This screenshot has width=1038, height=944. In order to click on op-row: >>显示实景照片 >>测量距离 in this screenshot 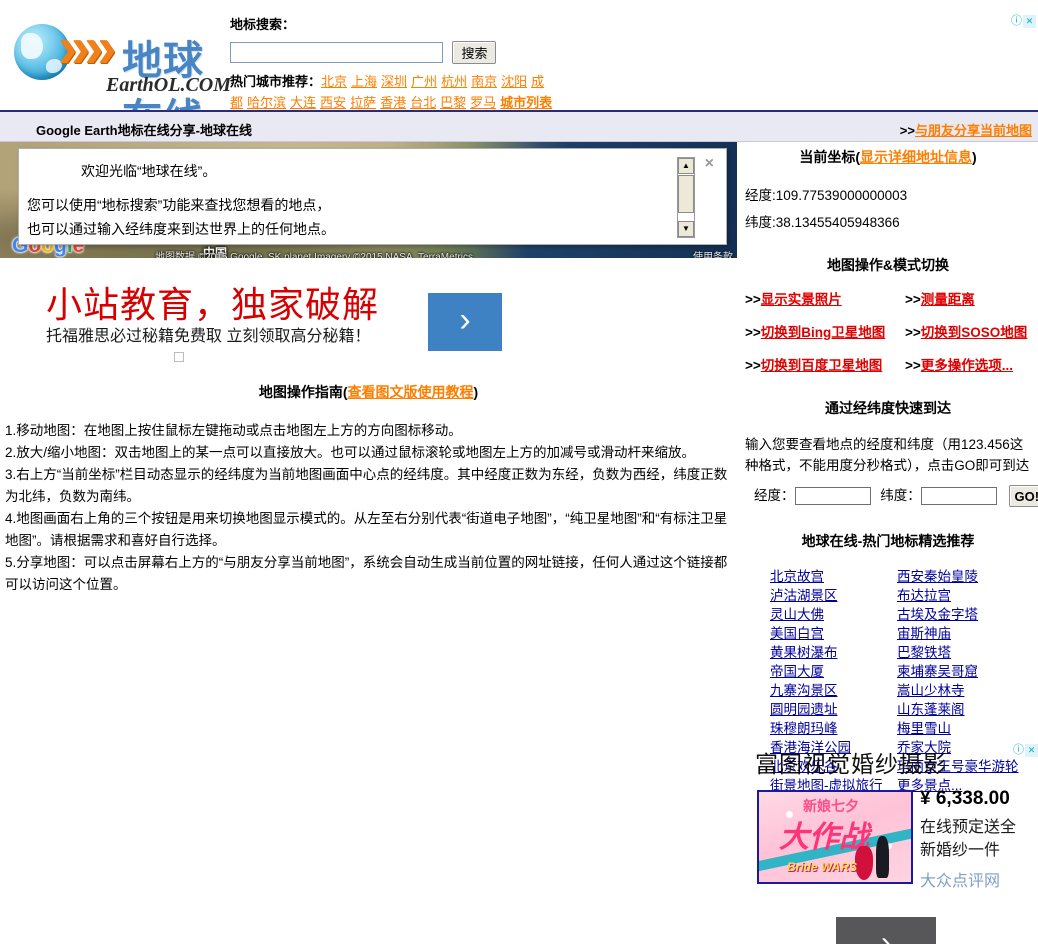, I will do `click(860, 299)`.